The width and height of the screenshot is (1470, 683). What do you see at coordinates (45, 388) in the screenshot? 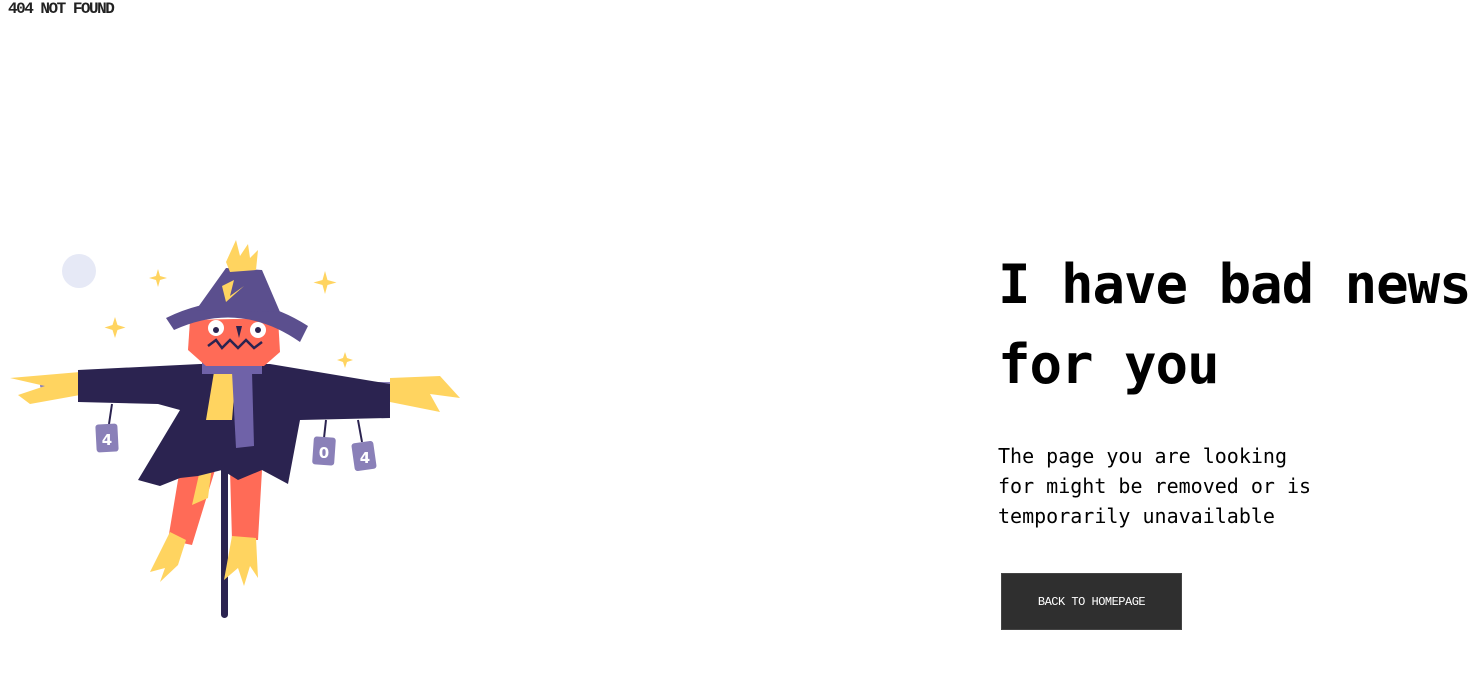
I see `straw-hand-left` at bounding box center [45, 388].